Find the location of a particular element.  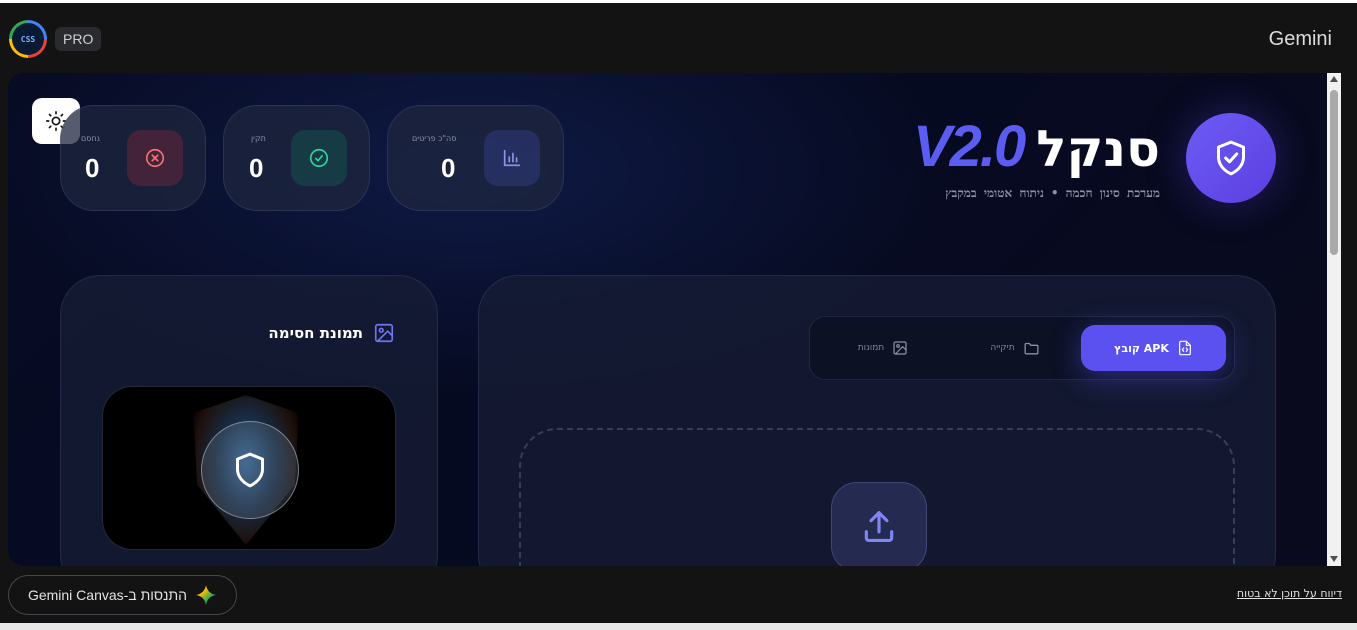

brand-title: Gemini is located at coordinates (1300, 39).